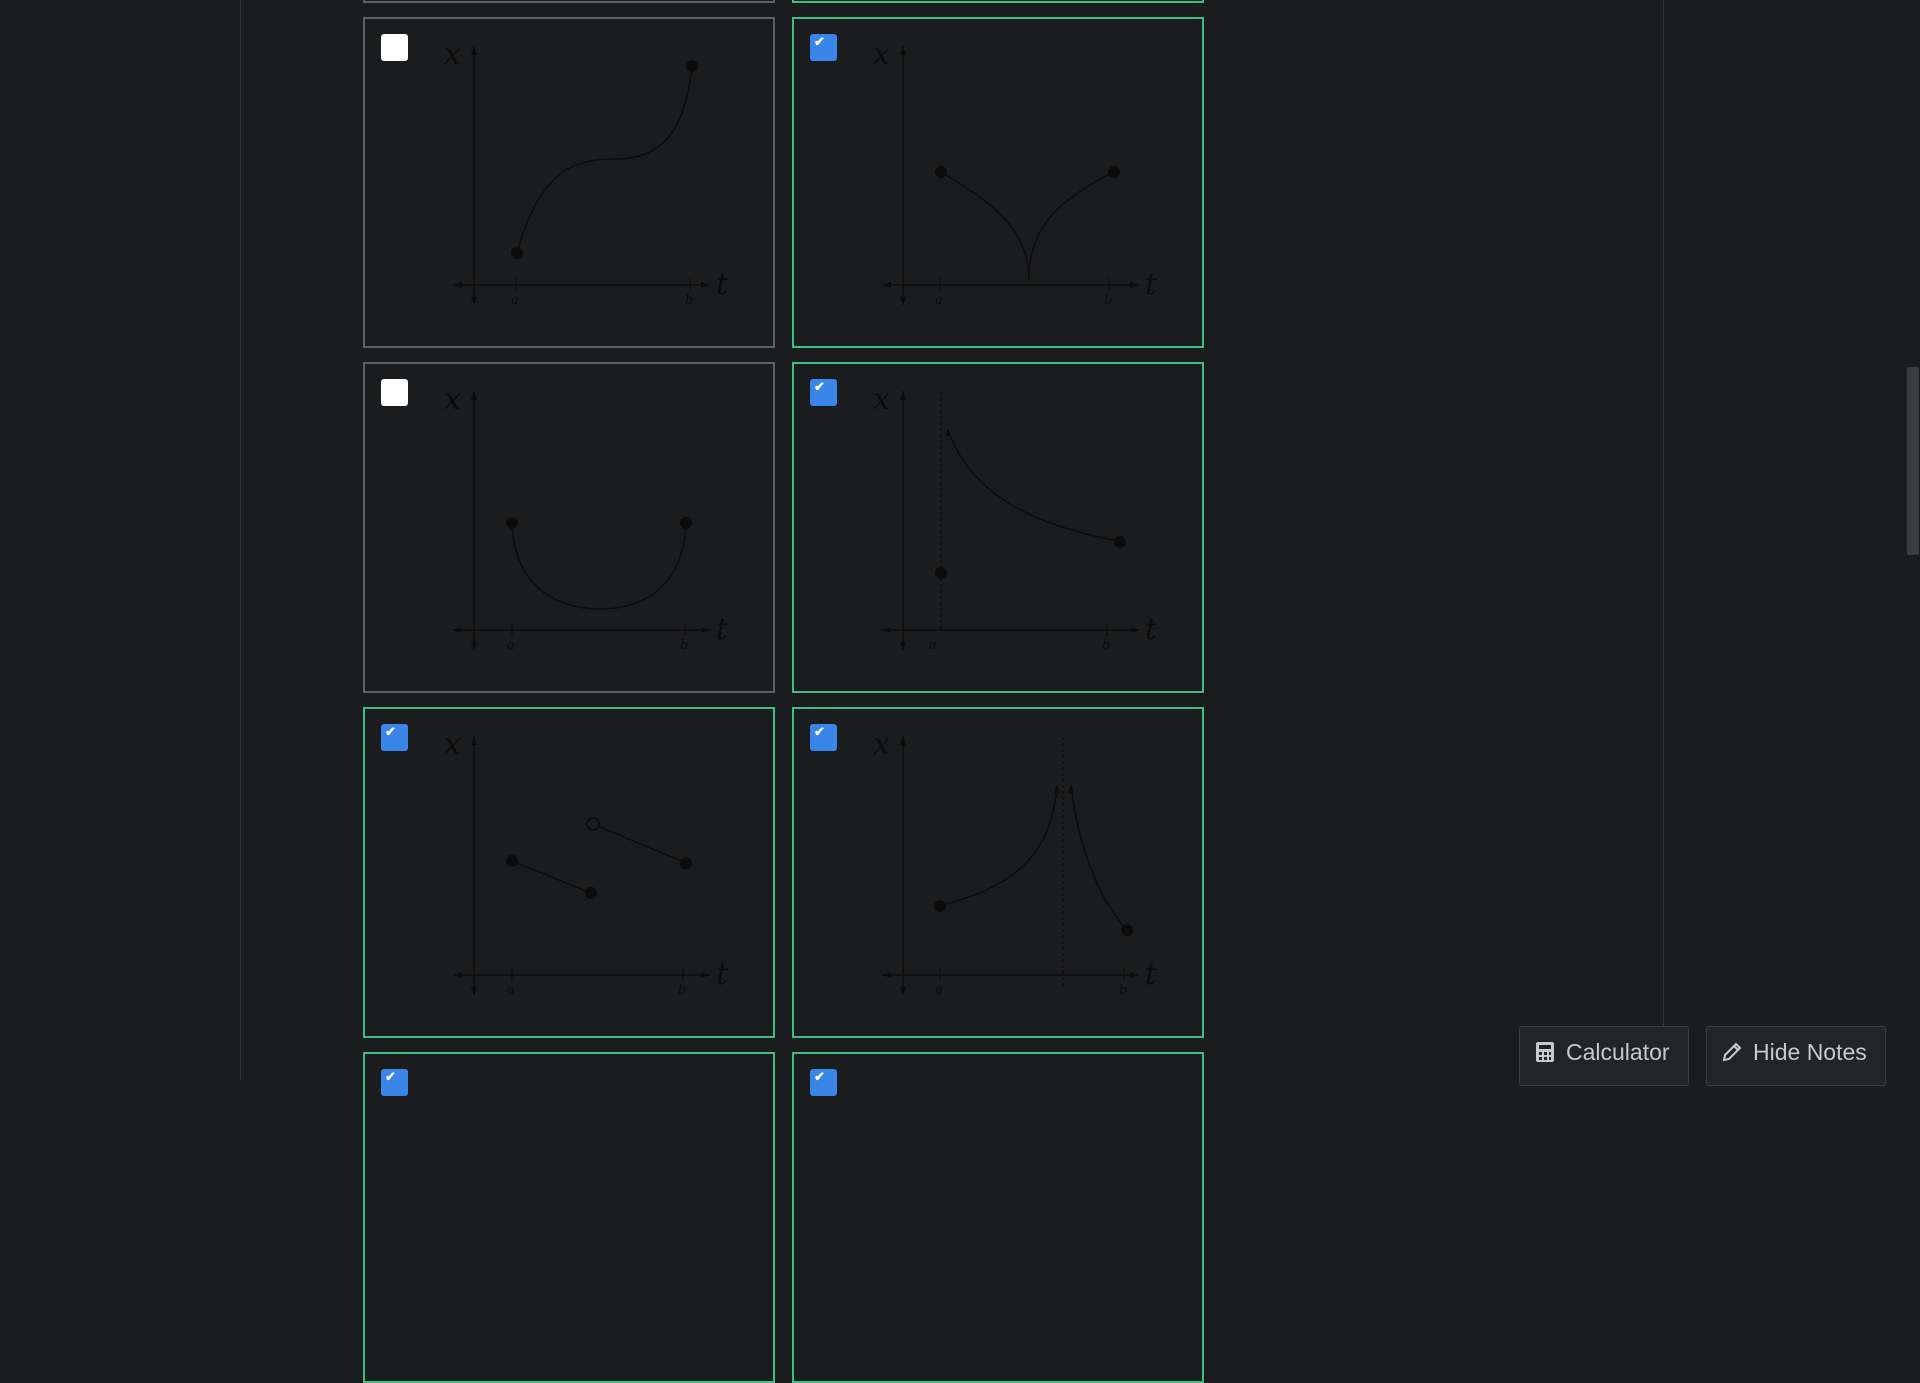 Image resolution: width=1920 pixels, height=1383 pixels. What do you see at coordinates (1618, 1051) in the screenshot?
I see `calculator-button-label: Calculator` at bounding box center [1618, 1051].